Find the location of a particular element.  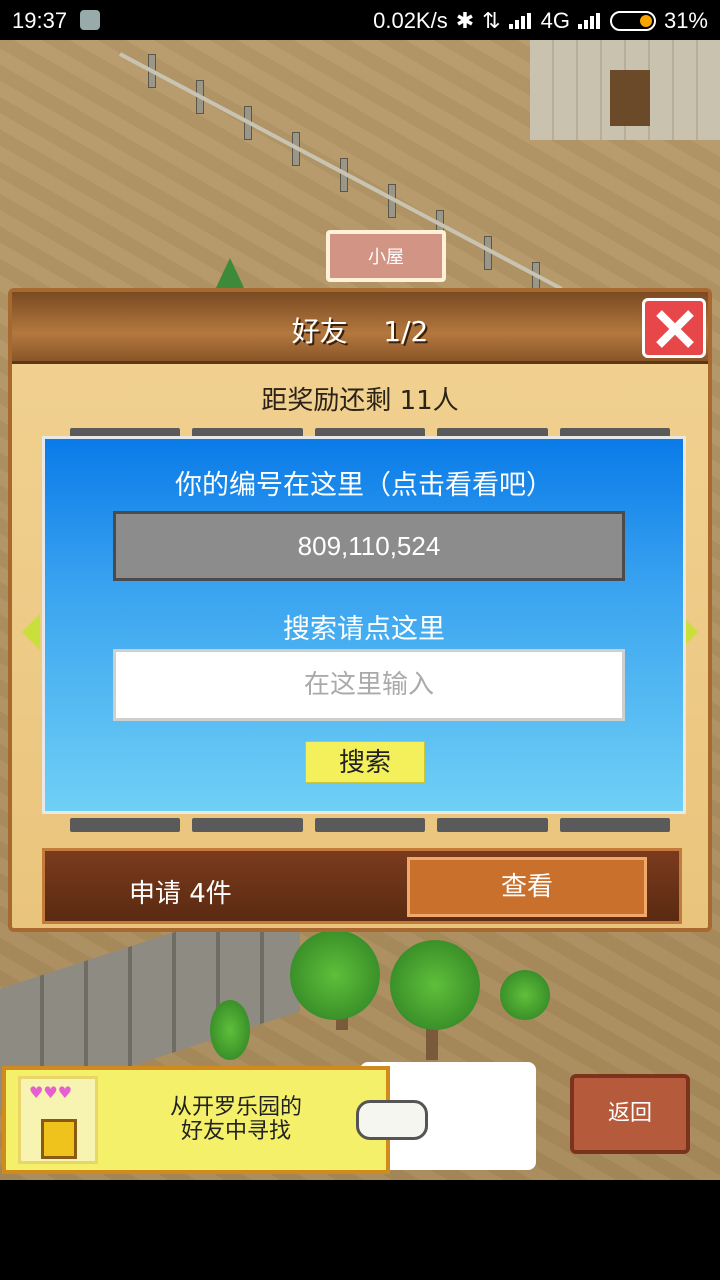

banner-line-2: 好友中寻找 is located at coordinates (235, 1131).